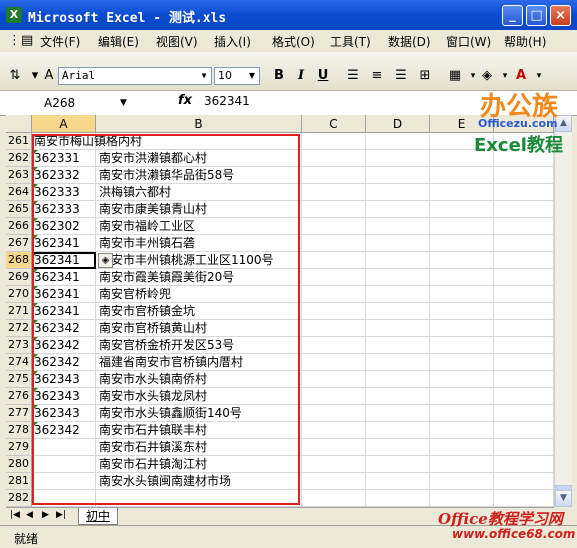 This screenshot has width=577, height=548. Describe the element at coordinates (15, 515) in the screenshot. I see `first-sheet-button: |◀` at that location.